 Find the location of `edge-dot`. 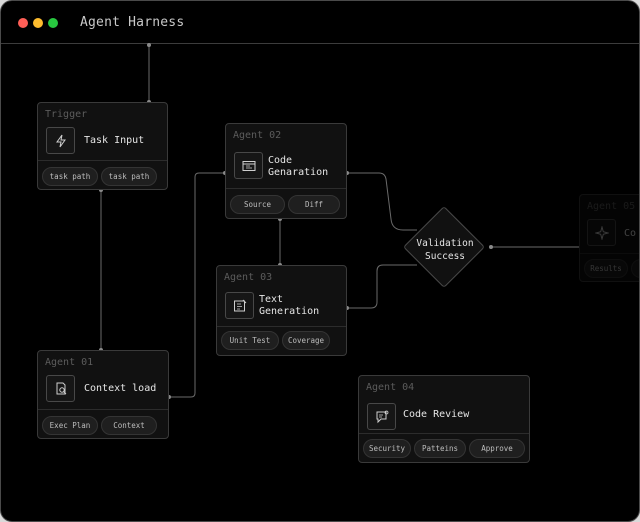

edge-dot is located at coordinates (149, 45).